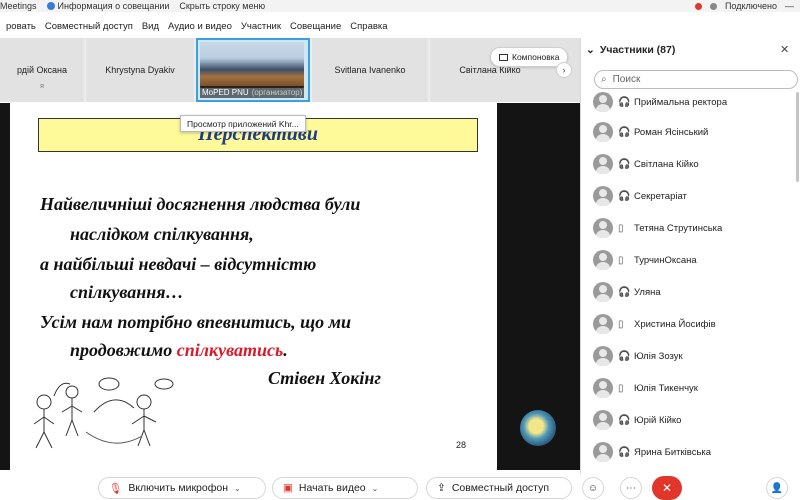 This screenshot has width=800, height=500. Describe the element at coordinates (604, 79) in the screenshot. I see `search-icon: ⌕` at that location.